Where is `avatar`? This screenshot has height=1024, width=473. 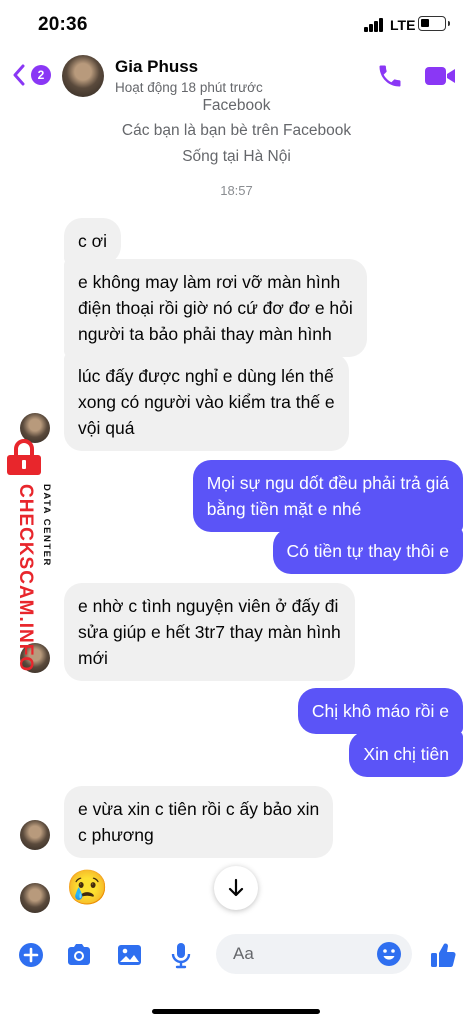
avatar is located at coordinates (83, 76).